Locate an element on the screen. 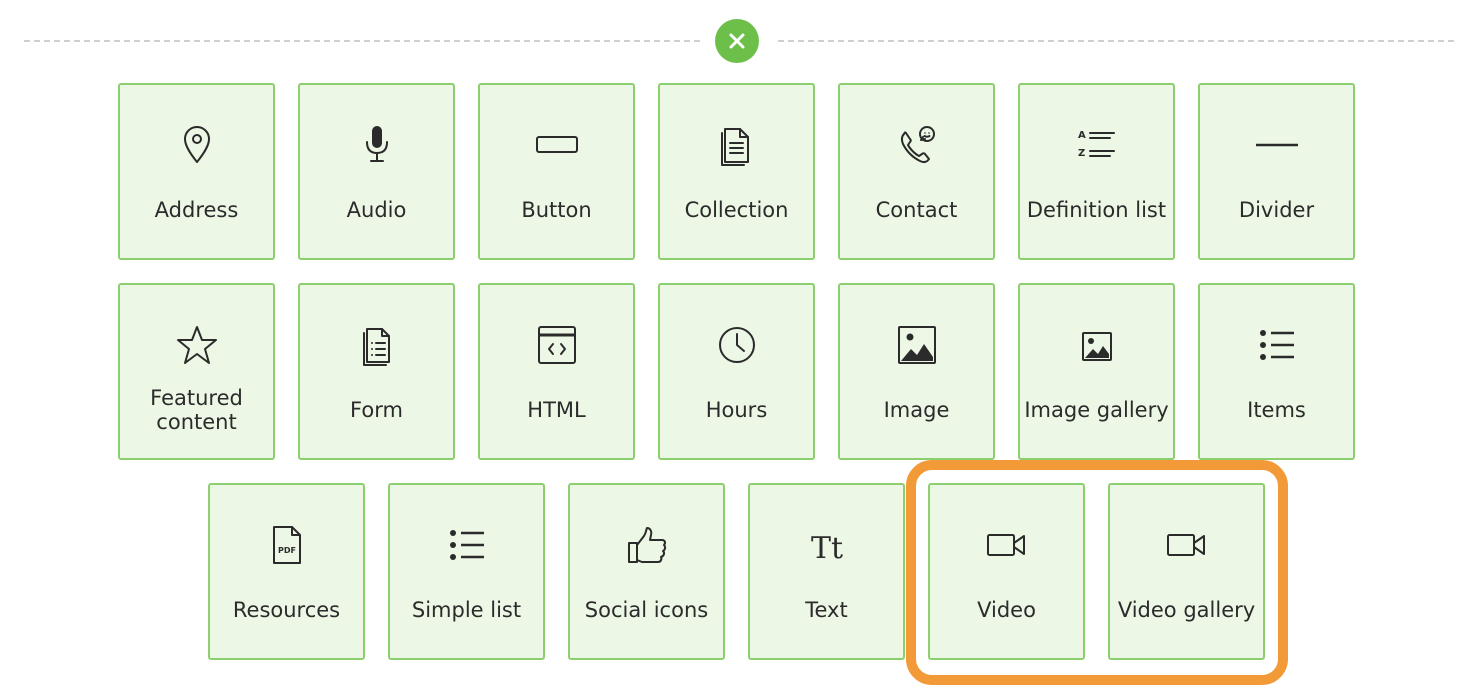 The image size is (1478, 688). block-tile-label: HTML is located at coordinates (556, 410).